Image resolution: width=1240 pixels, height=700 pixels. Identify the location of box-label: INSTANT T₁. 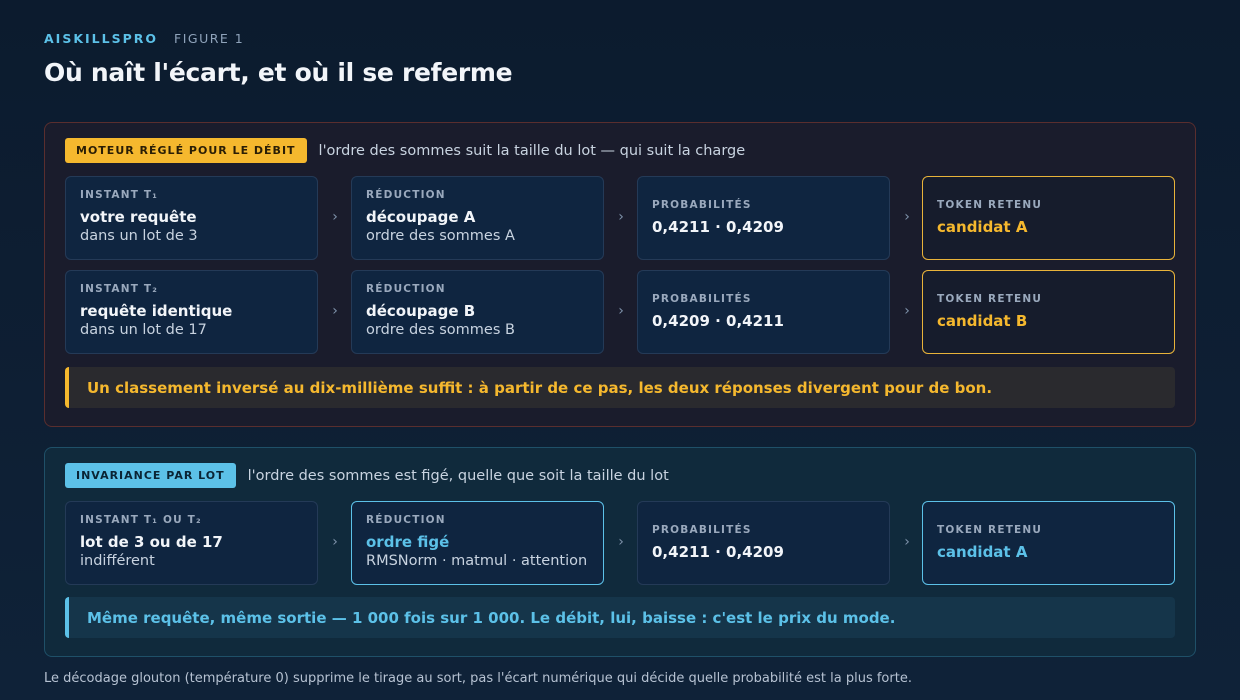
(119, 195).